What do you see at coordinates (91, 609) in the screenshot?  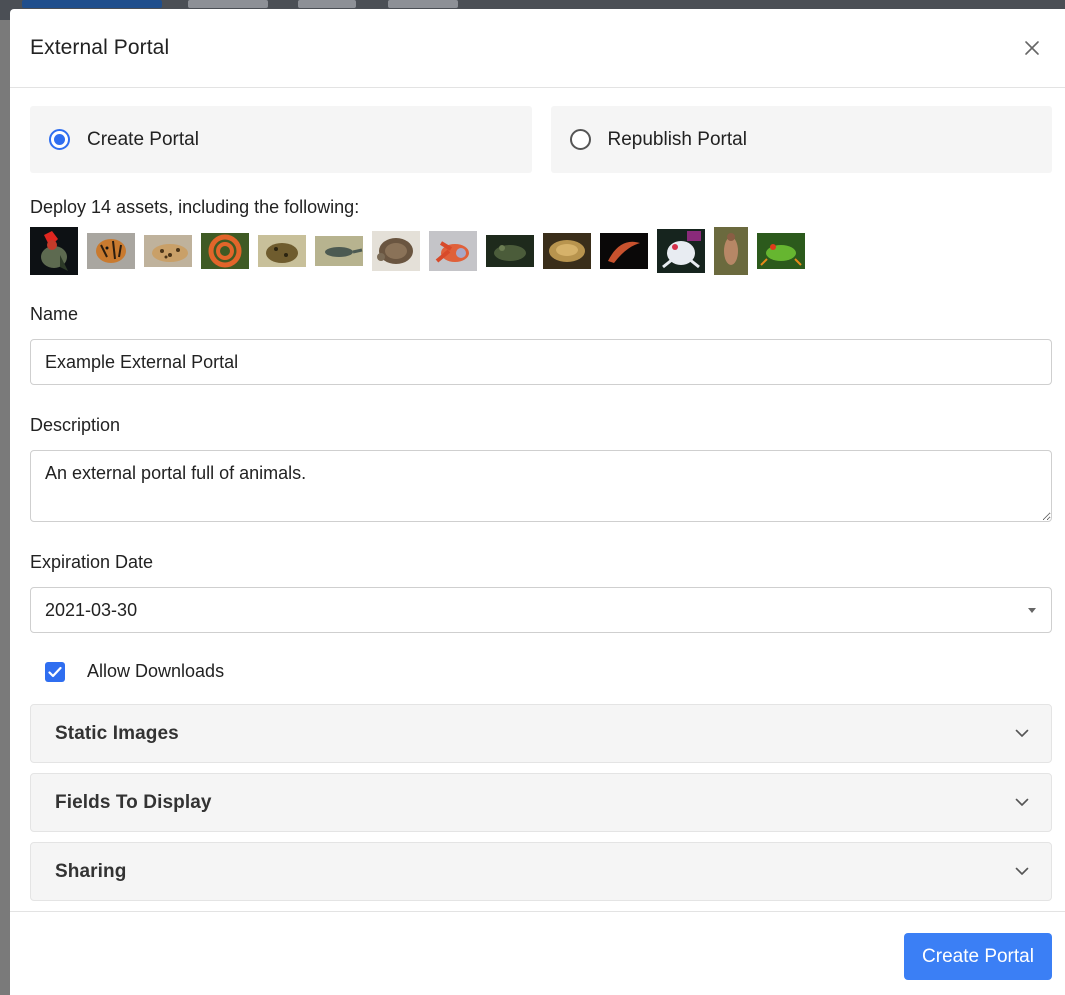 I see `expiration-date-value: 2021-03-30` at bounding box center [91, 609].